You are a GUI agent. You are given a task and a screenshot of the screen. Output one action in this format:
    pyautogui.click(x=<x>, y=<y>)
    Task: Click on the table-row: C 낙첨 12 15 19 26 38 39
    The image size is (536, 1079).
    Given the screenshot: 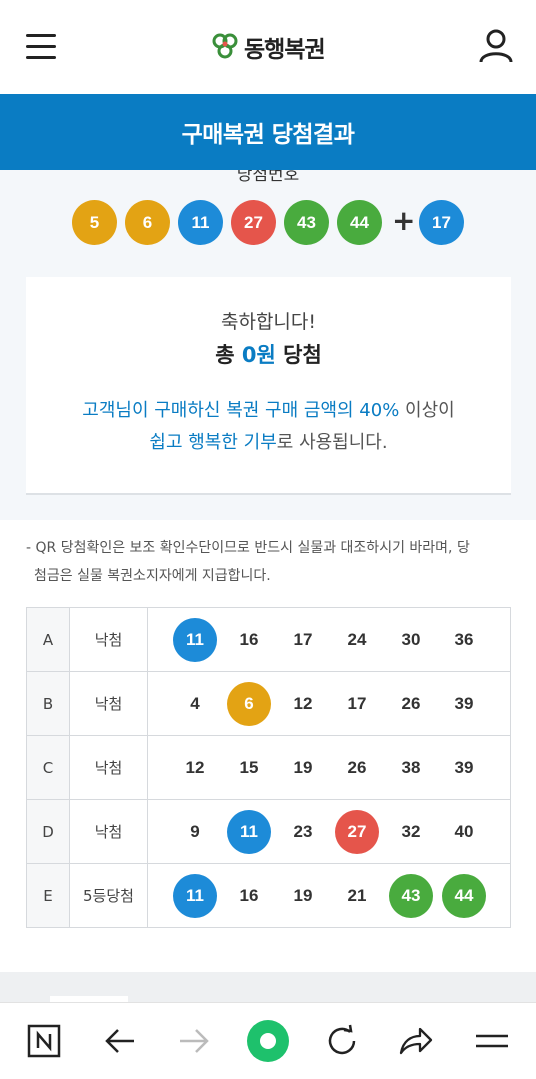 What is the action you would take?
    pyautogui.click(x=268, y=767)
    